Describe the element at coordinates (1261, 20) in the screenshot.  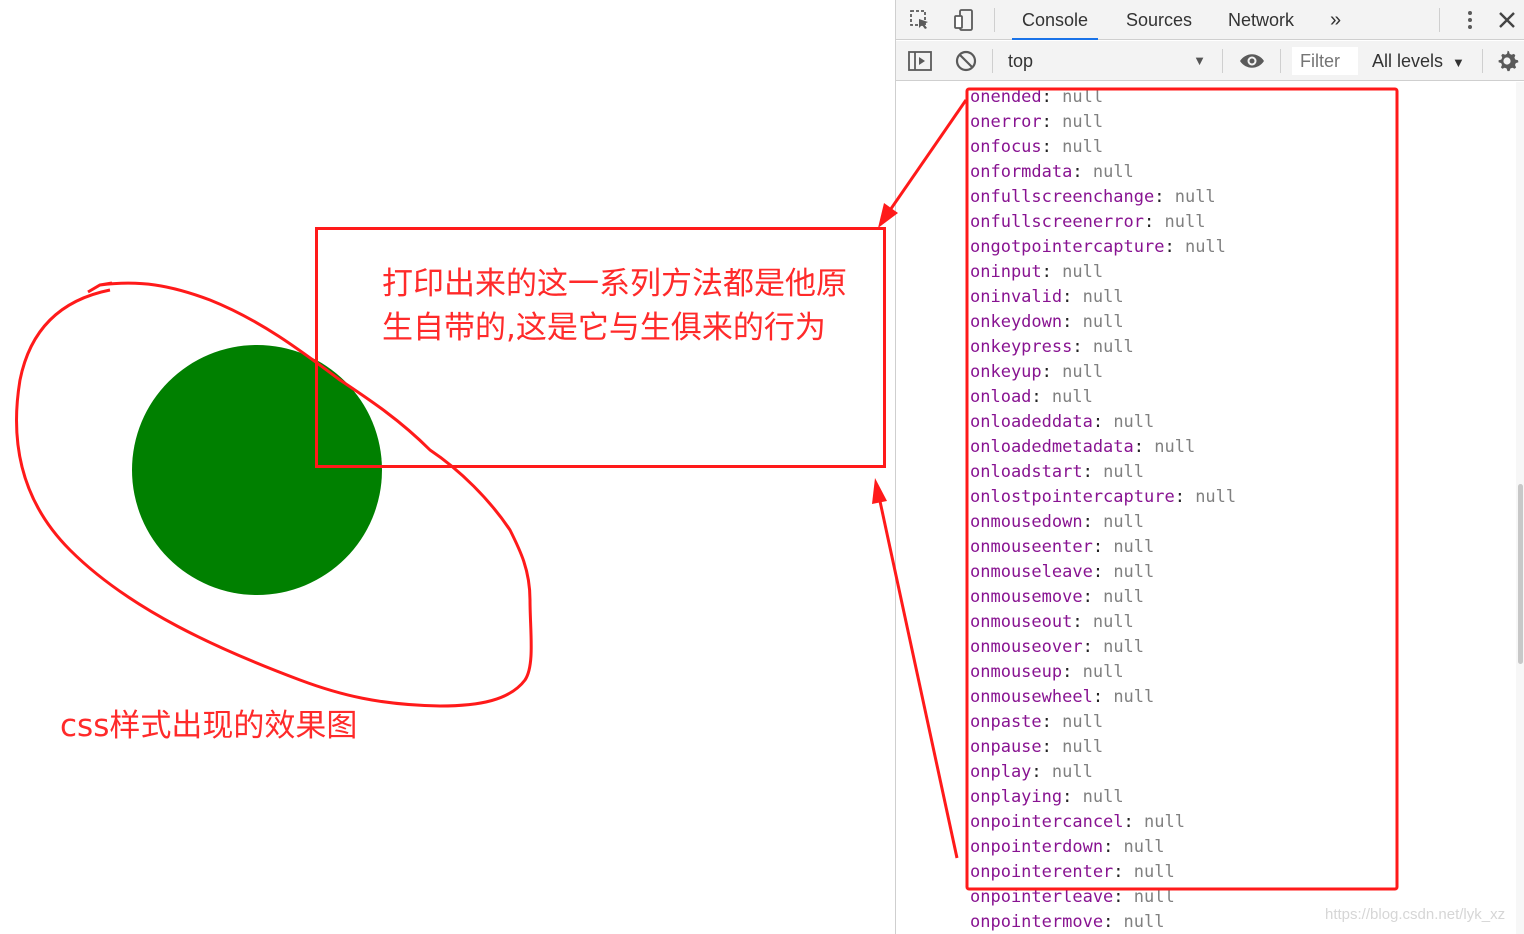
I see `tab-network: Network` at that location.